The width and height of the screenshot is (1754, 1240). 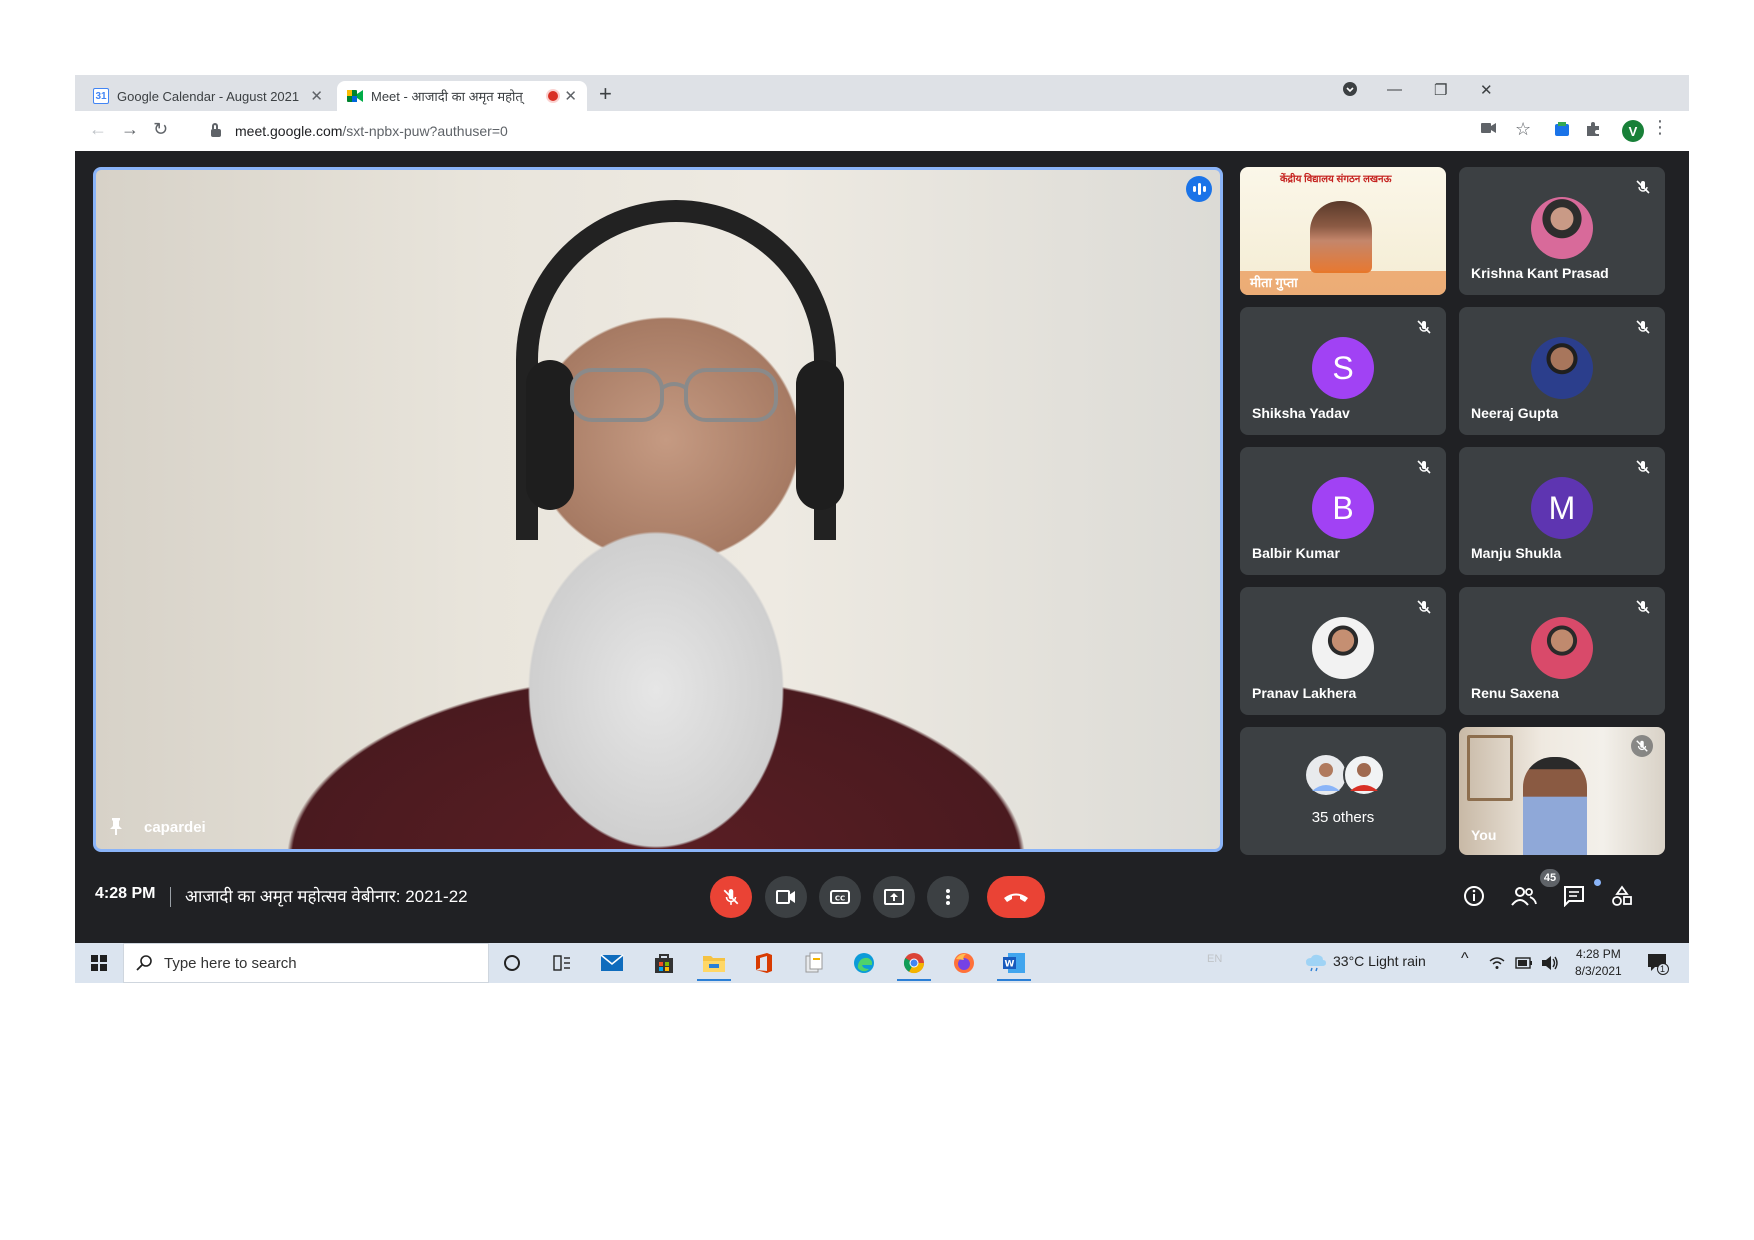 I want to click on tab-google-calendar: 31 Google Calendar - August 2021 ✕, so click(x=208, y=96).